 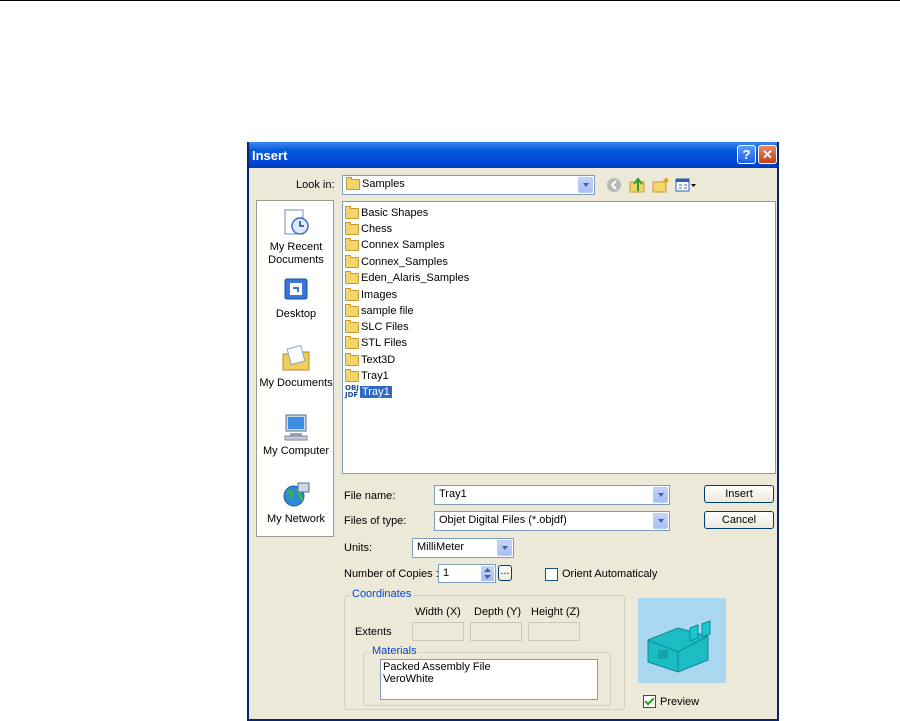 I want to click on dialog-title: Insert, so click(x=270, y=155).